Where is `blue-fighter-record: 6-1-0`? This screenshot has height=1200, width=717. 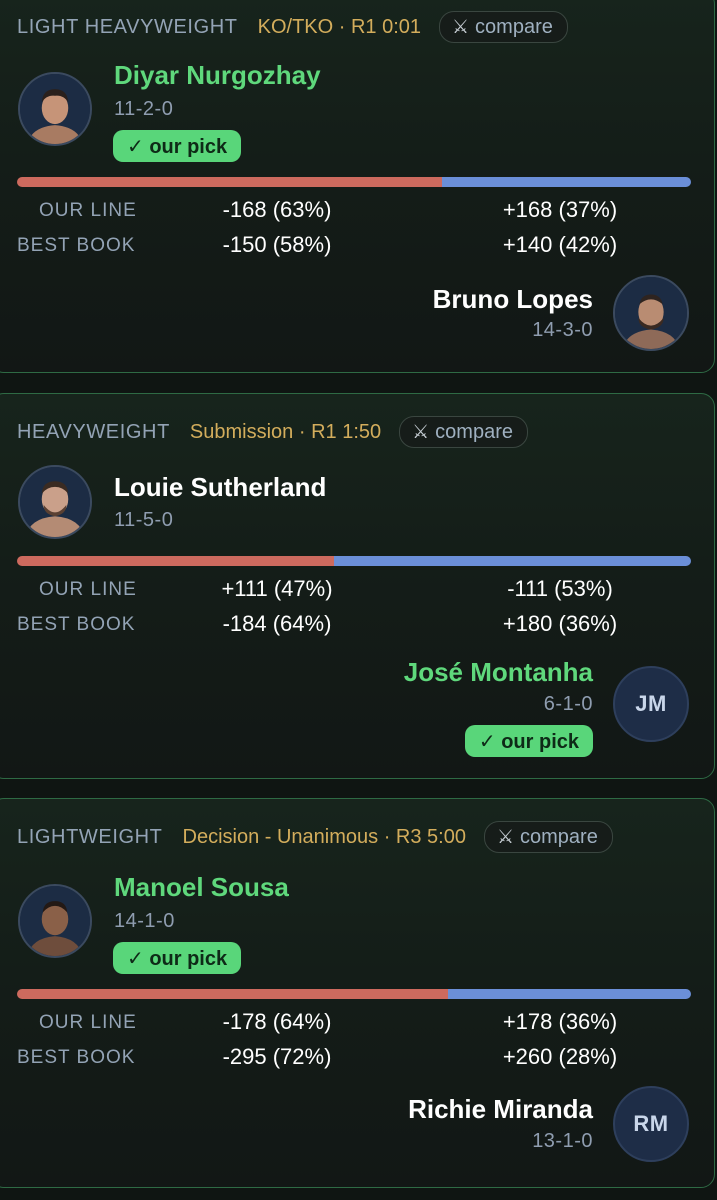
blue-fighter-record: 6-1-0 is located at coordinates (568, 704).